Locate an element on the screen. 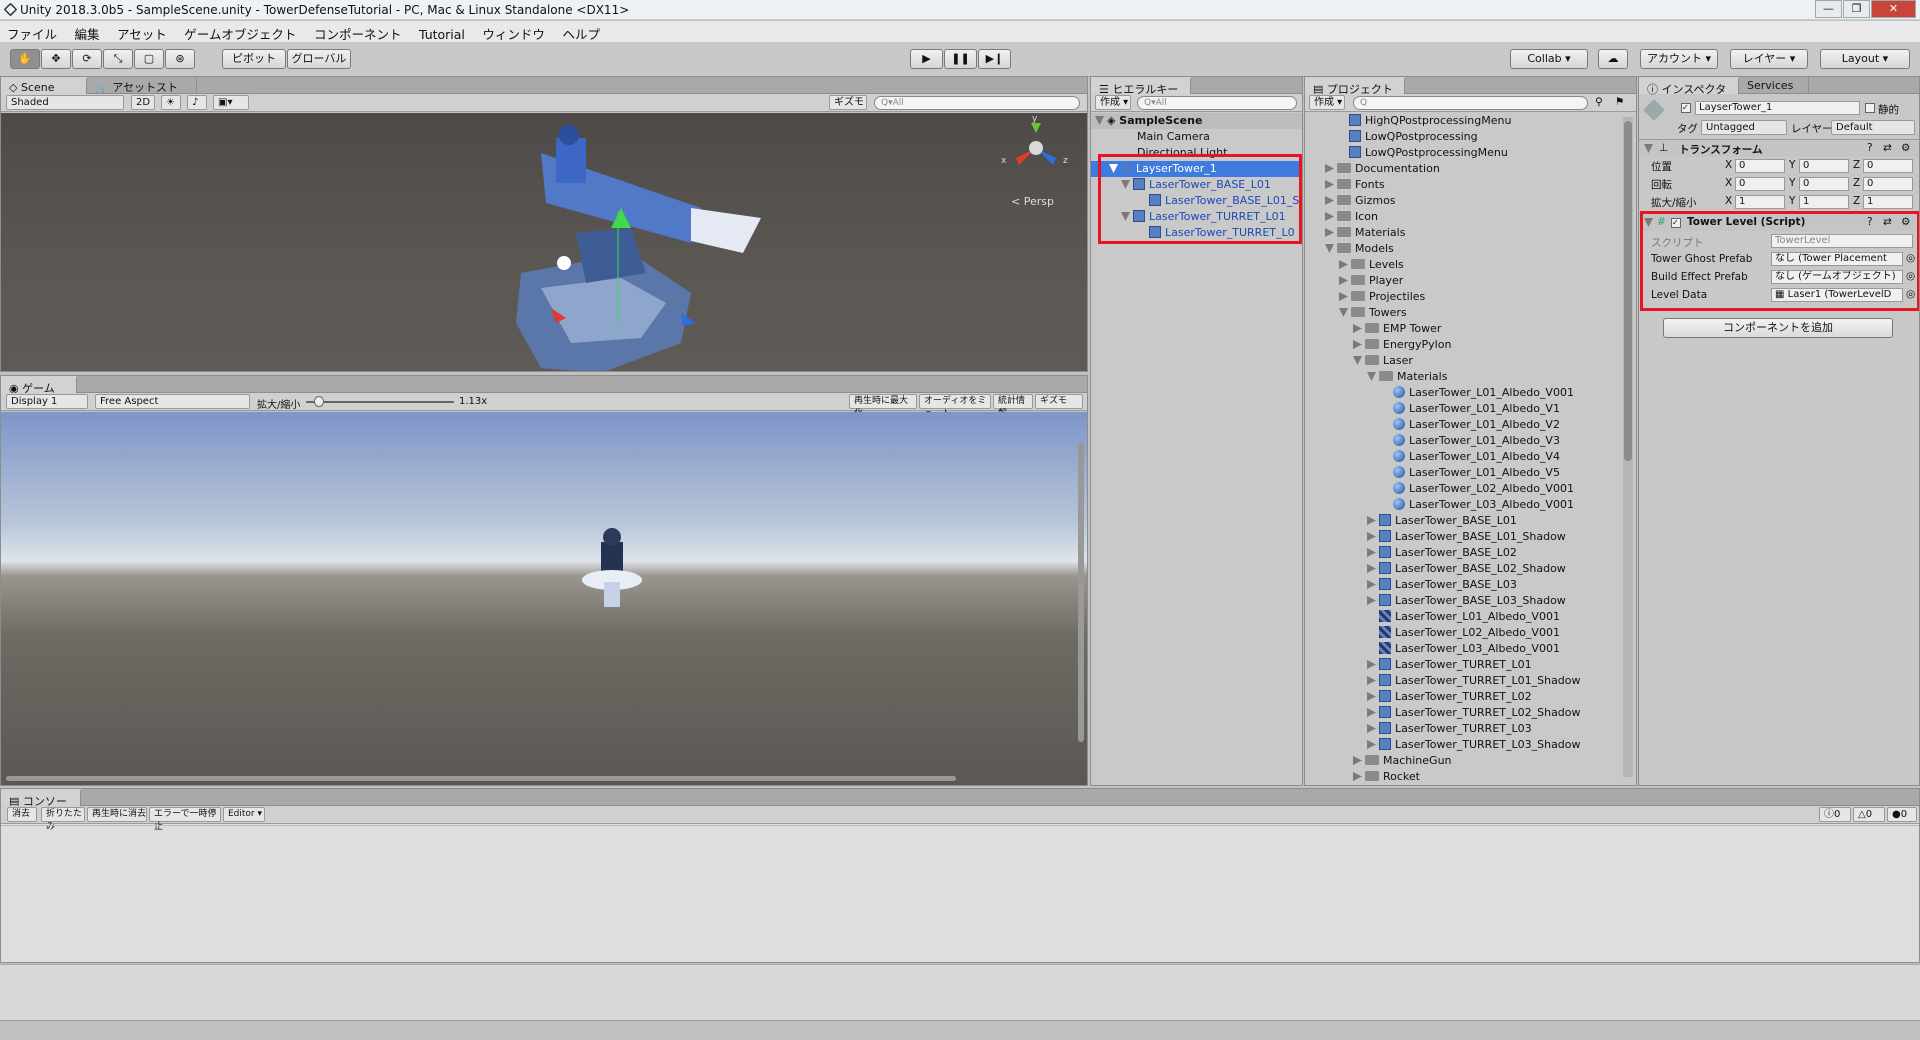  project-item: LaserTower_TURRET_L02_Shadow is located at coordinates (1462, 713).